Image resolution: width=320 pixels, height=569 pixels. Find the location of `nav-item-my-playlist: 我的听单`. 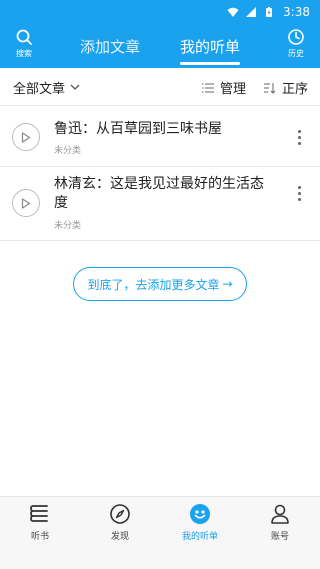

nav-item-my-playlist: 我的听单 is located at coordinates (200, 533).